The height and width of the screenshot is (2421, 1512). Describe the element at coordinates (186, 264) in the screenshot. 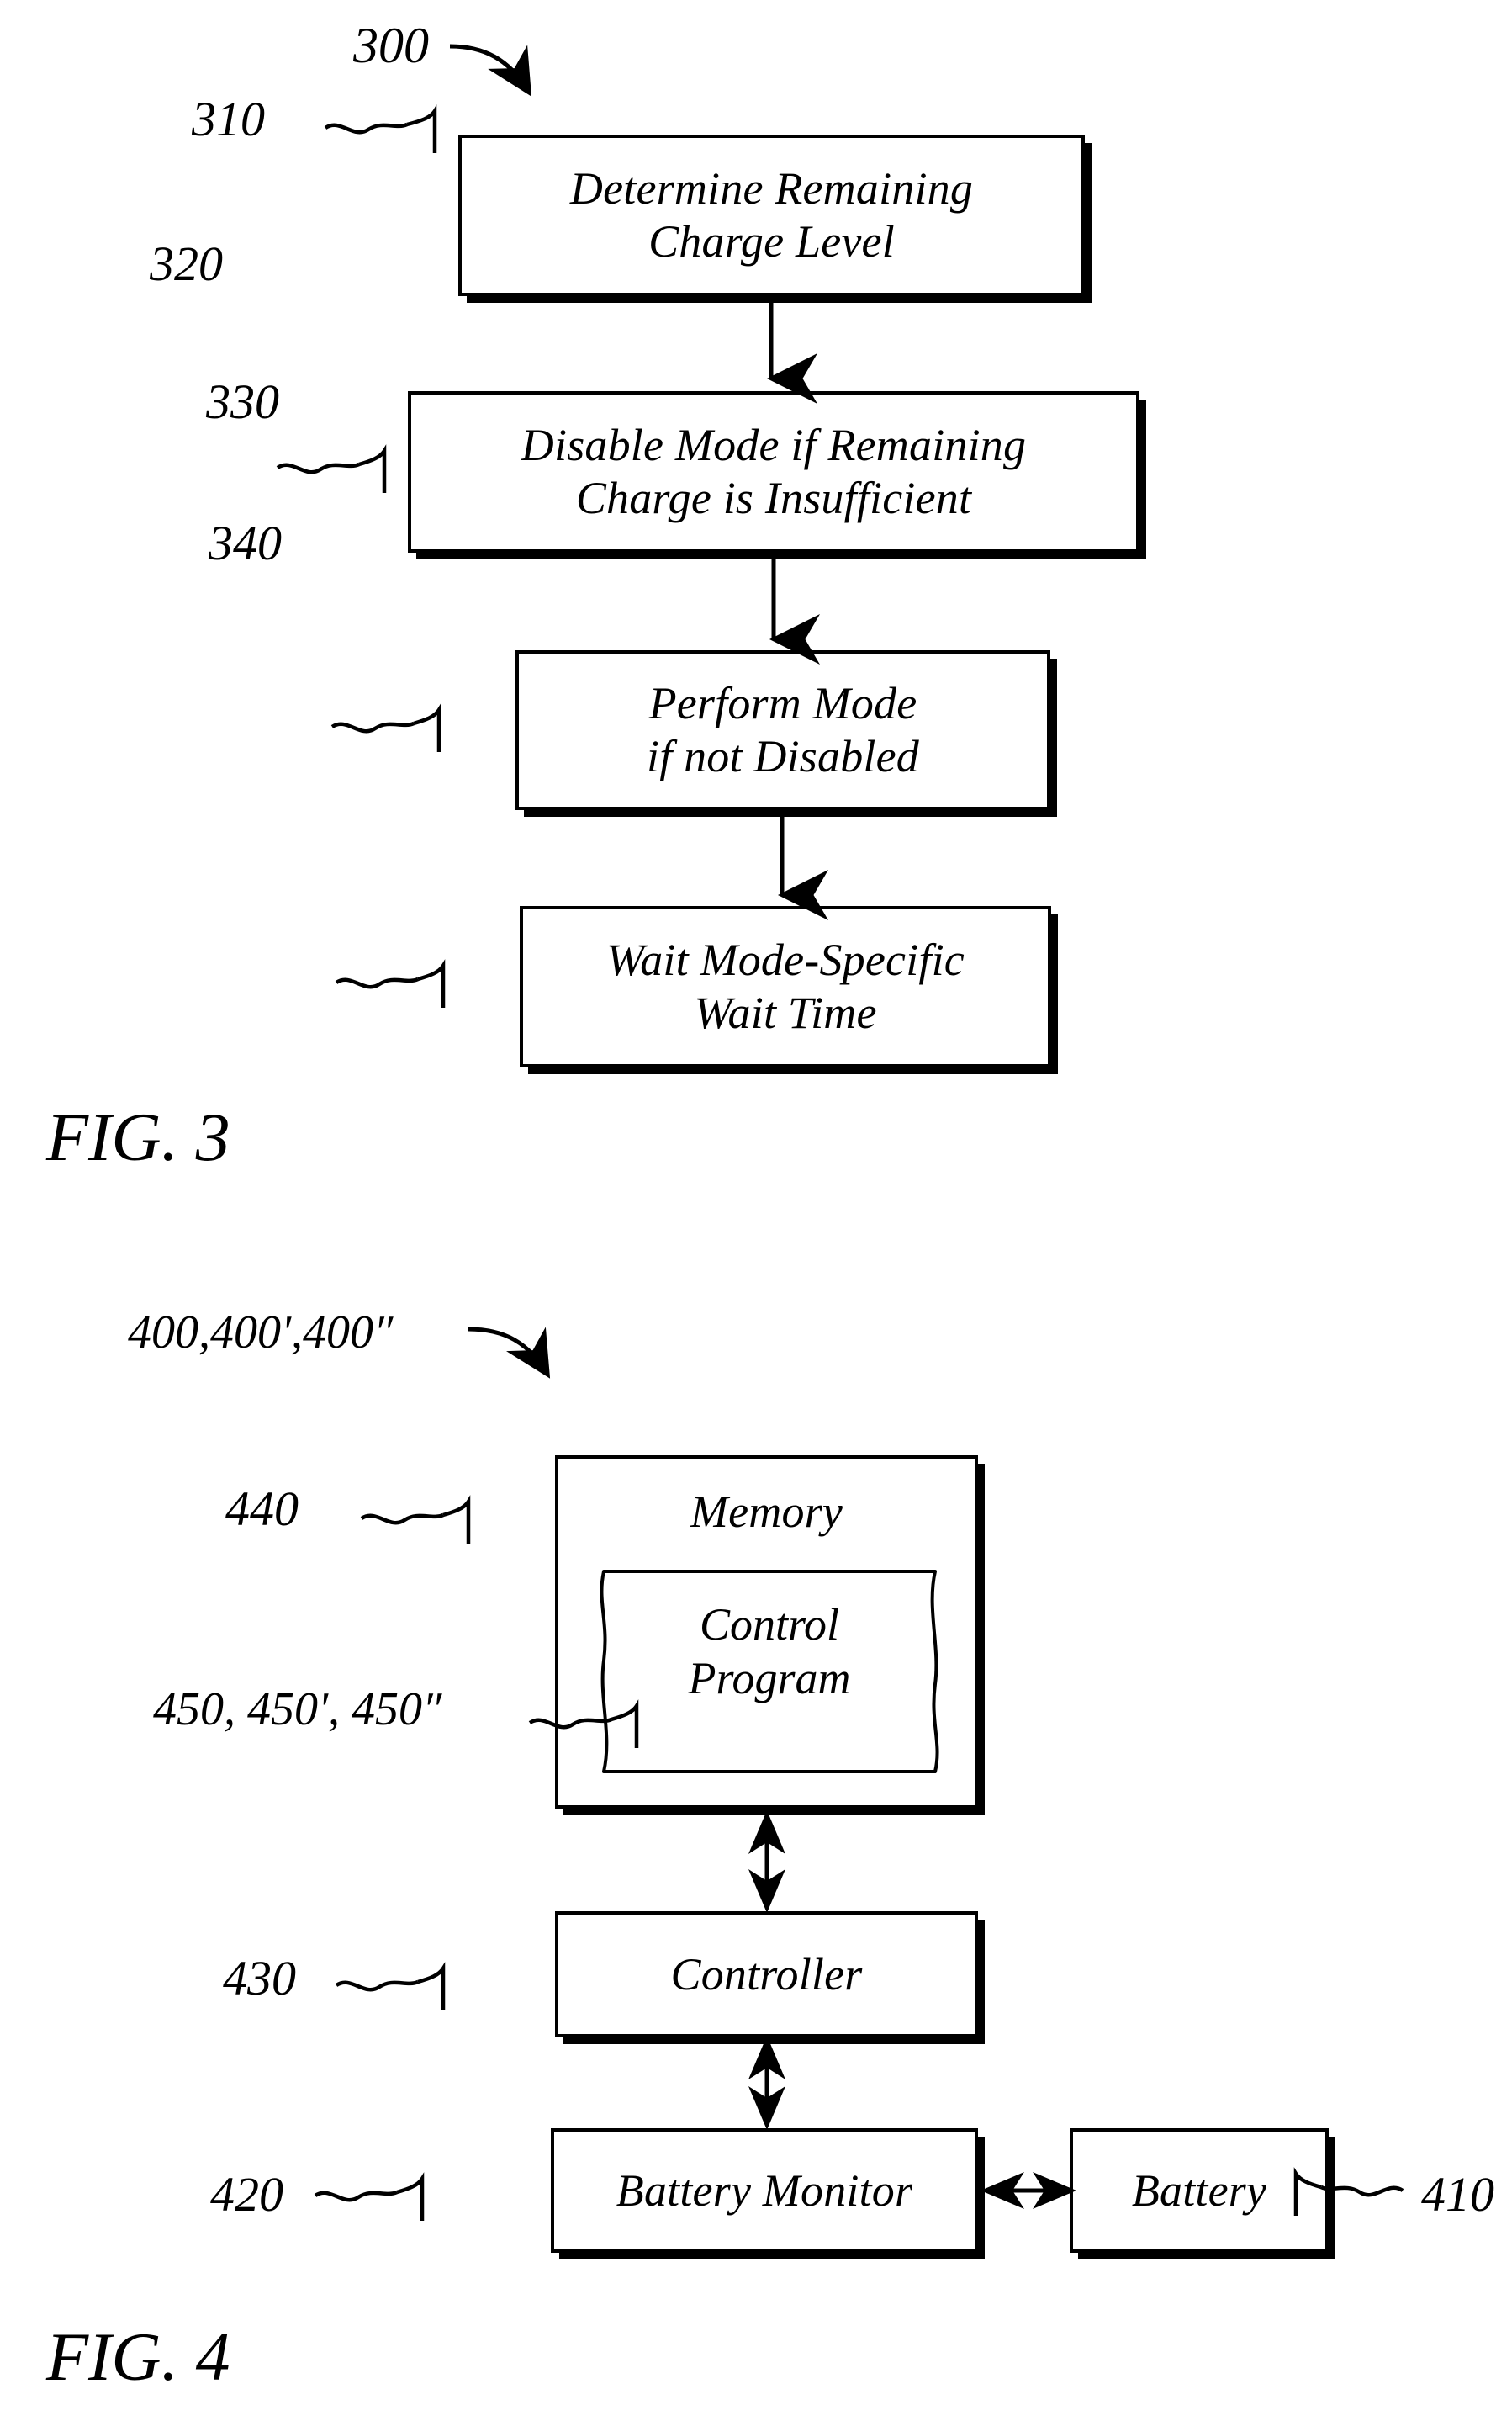

I see `reference-numeral-320: 320` at that location.